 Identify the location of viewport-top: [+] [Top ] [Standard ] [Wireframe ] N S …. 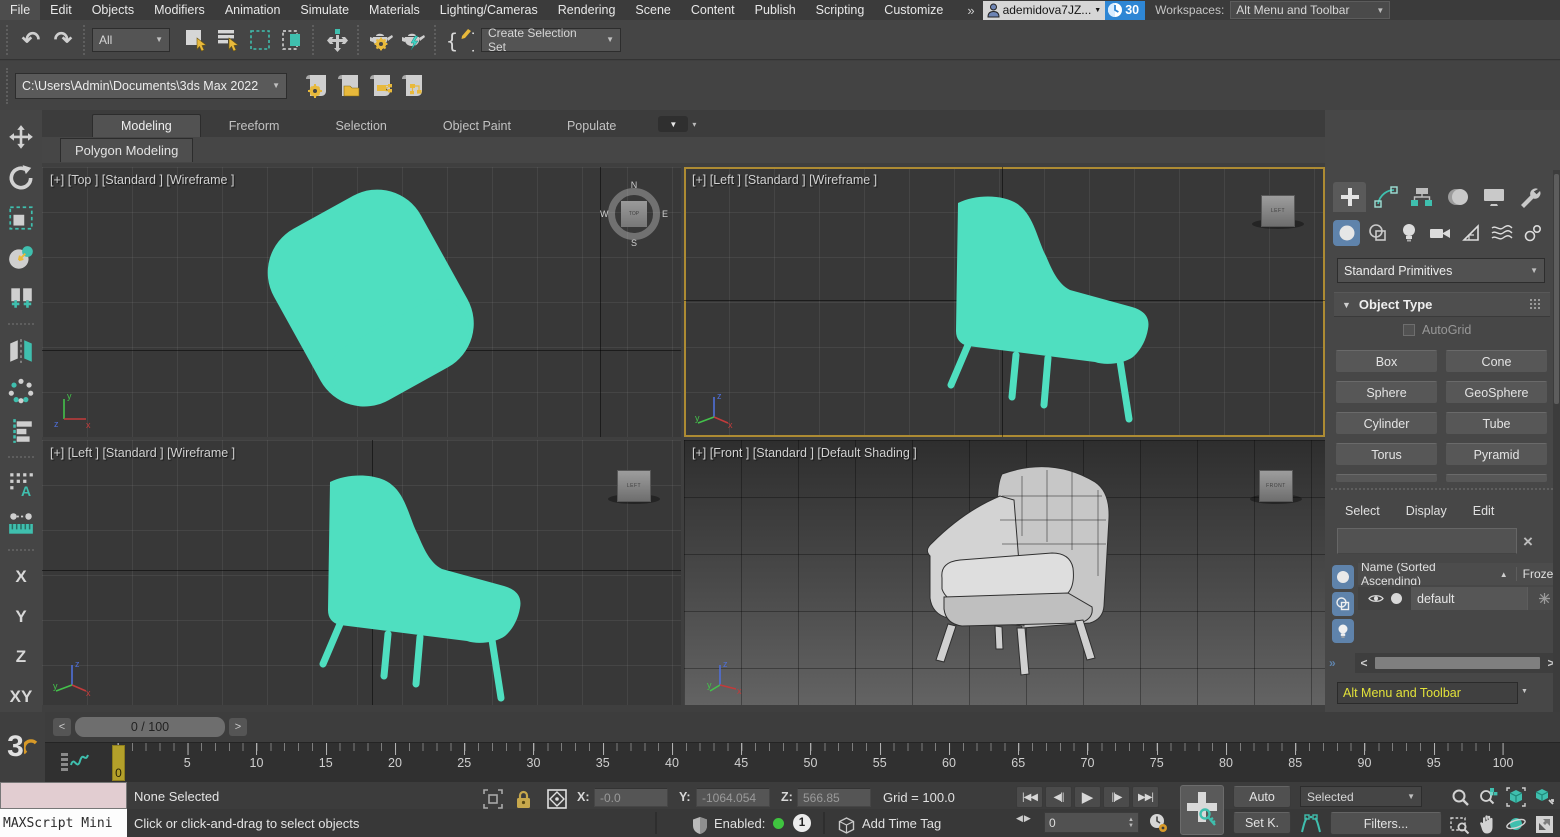
(361, 302).